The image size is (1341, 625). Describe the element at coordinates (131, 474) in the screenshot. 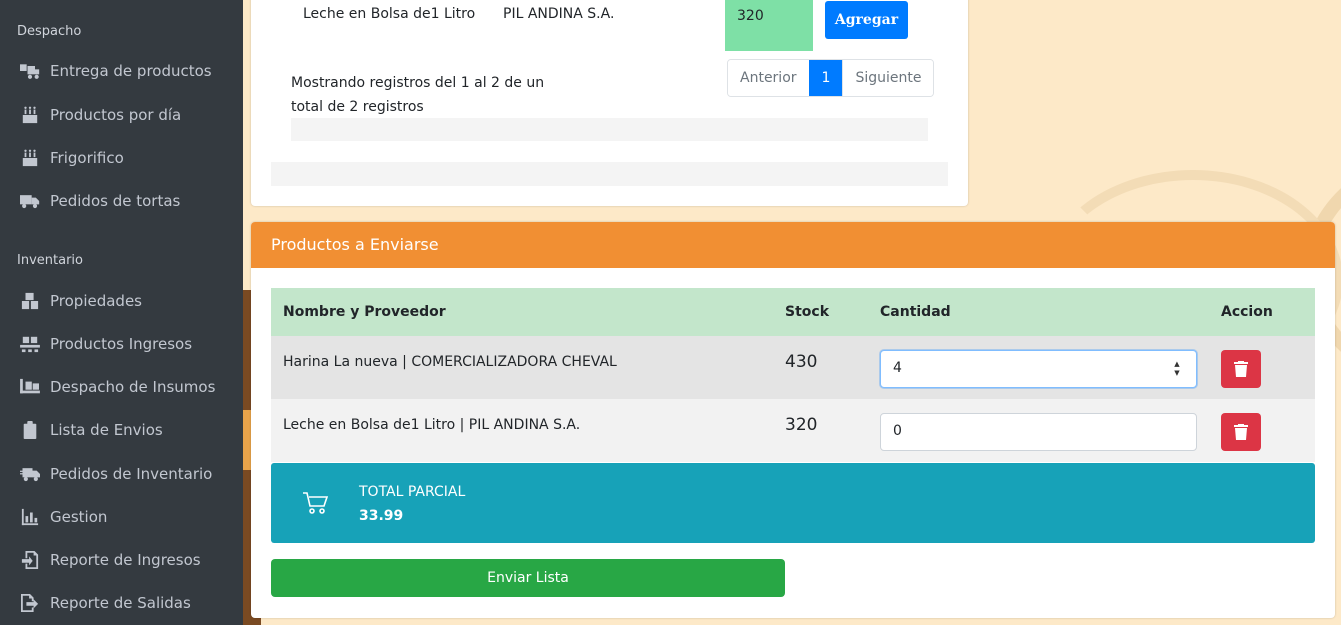

I see `sidebar-item-label: Pedidos de Inventario` at that location.